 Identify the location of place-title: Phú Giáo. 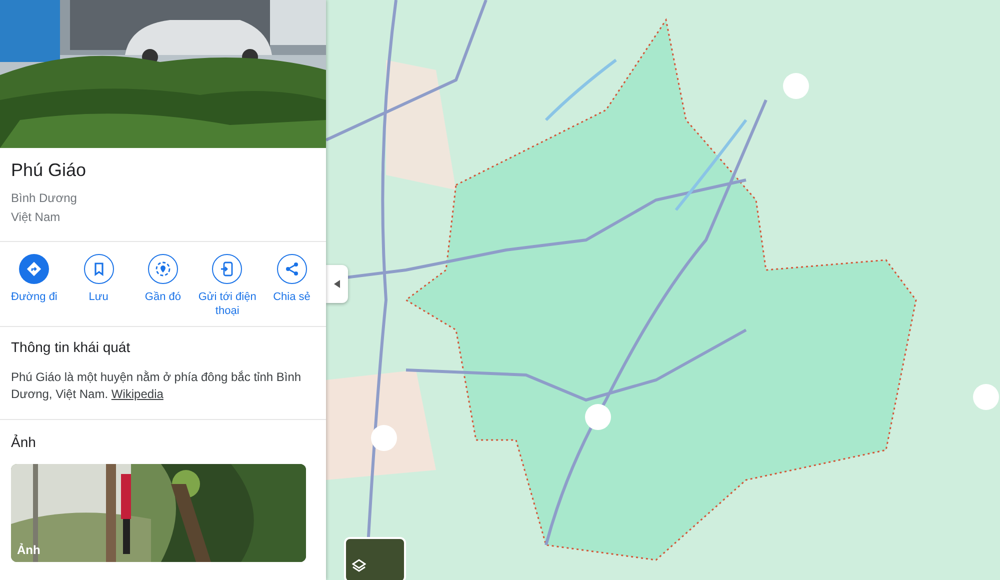
(49, 170).